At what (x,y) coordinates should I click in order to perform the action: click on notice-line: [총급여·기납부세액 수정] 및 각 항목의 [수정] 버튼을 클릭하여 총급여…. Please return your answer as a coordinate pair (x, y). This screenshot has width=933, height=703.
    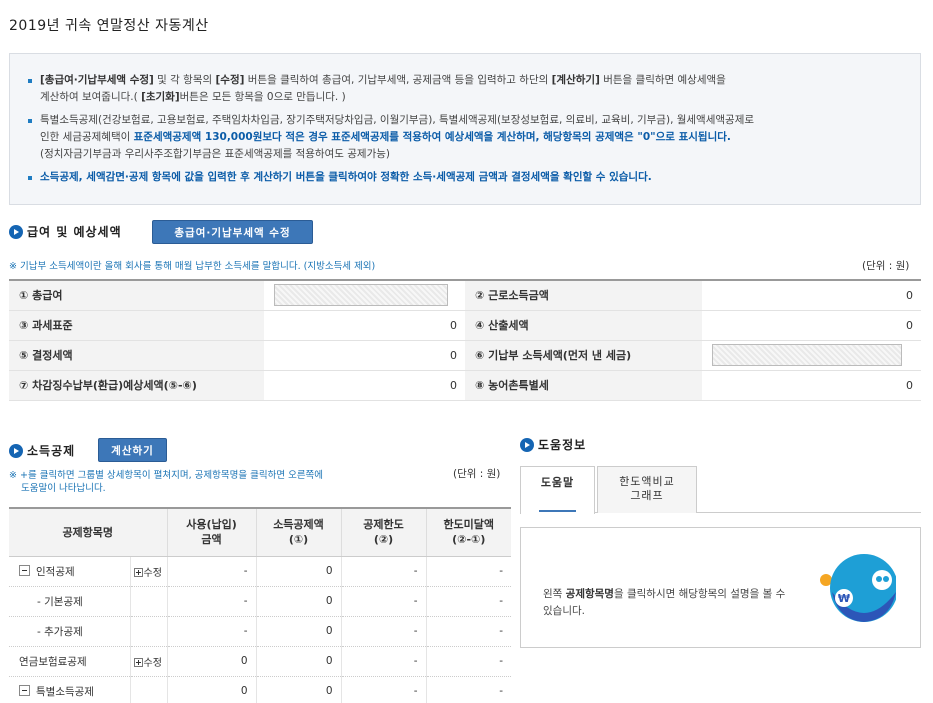
    Looking at the image, I should click on (465, 89).